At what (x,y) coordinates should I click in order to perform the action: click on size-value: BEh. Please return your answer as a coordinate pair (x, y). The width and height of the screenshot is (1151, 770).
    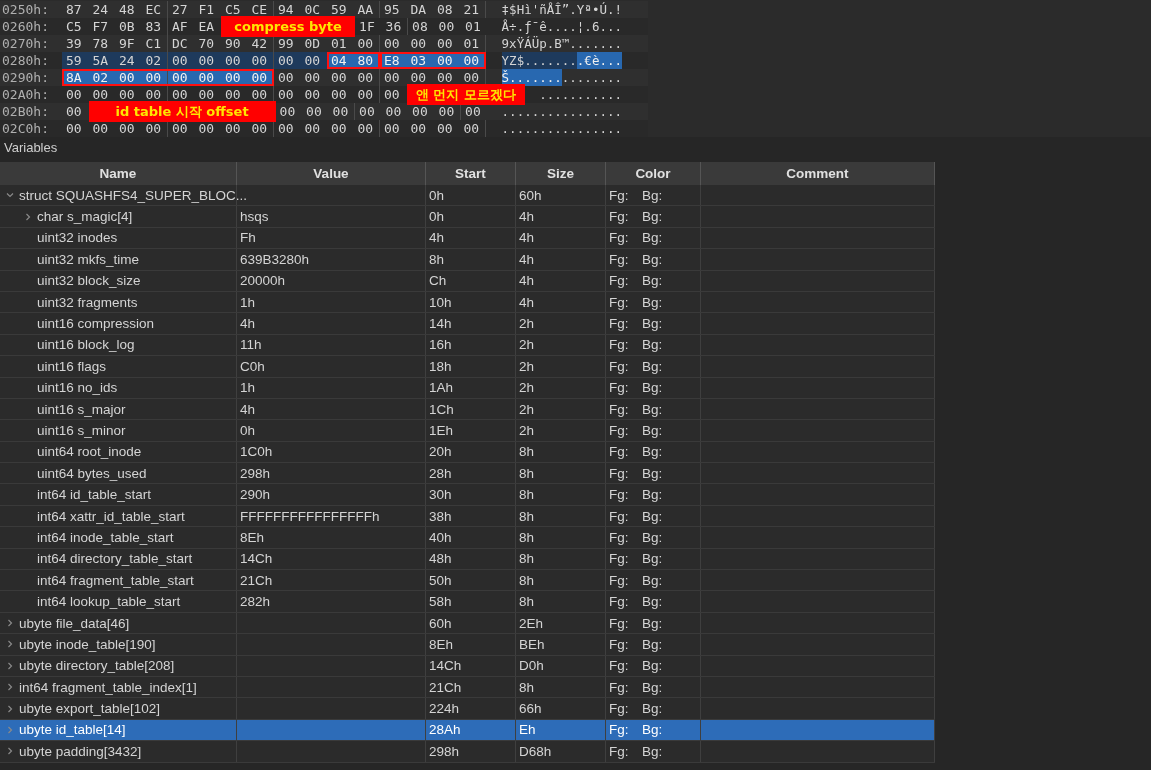
    Looking at the image, I should click on (532, 644).